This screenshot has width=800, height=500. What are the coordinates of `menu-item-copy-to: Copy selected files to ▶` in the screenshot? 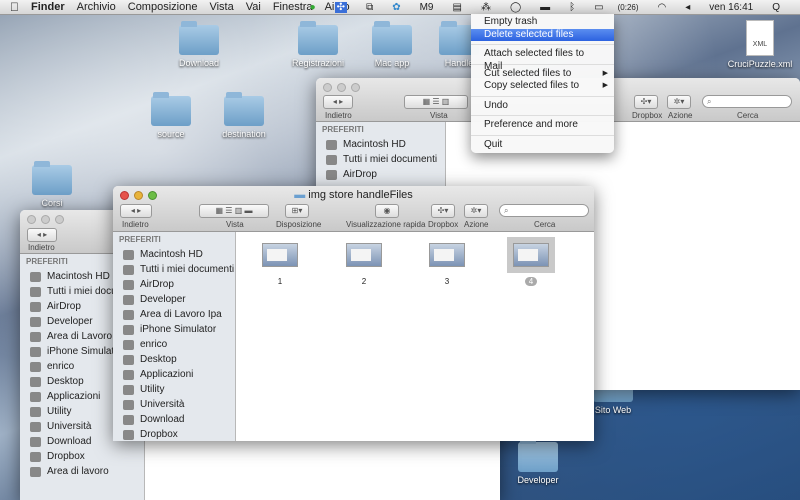 It's located at (542, 86).